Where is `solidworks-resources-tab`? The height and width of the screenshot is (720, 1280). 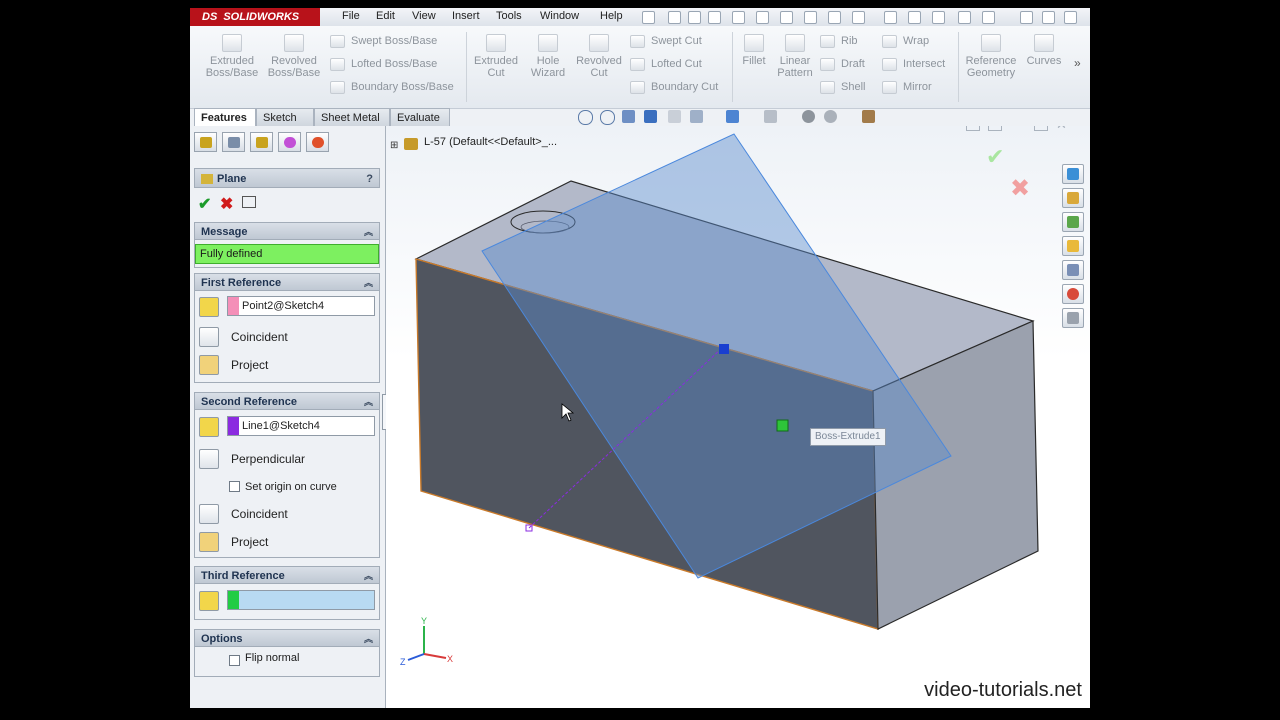
solidworks-resources-tab is located at coordinates (1073, 174).